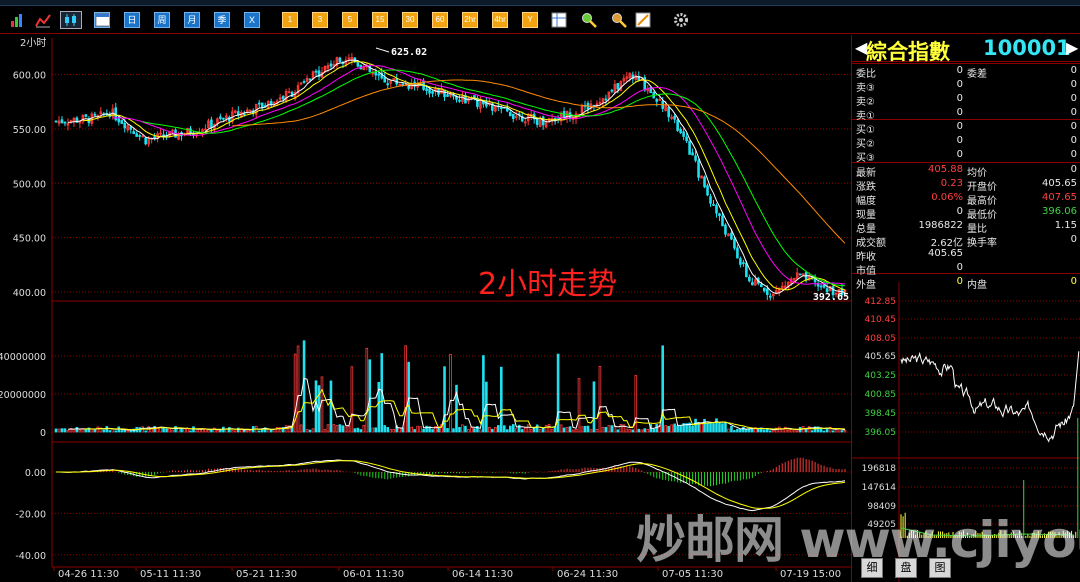 The image size is (1080, 582). Describe the element at coordinates (440, 20) in the screenshot. I see `period-button-14: 60` at that location.